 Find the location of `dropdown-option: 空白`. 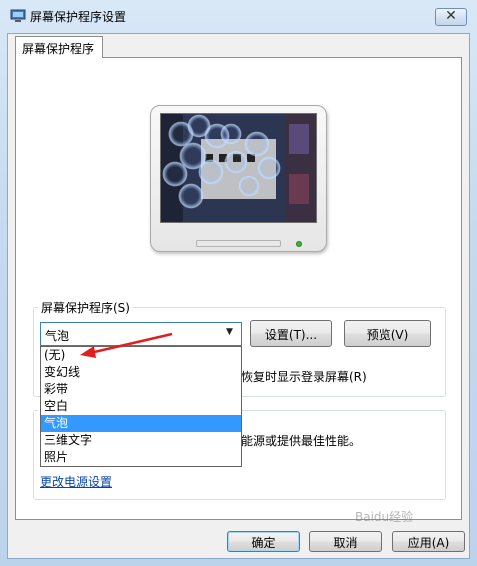

dropdown-option: 空白 is located at coordinates (141, 406).